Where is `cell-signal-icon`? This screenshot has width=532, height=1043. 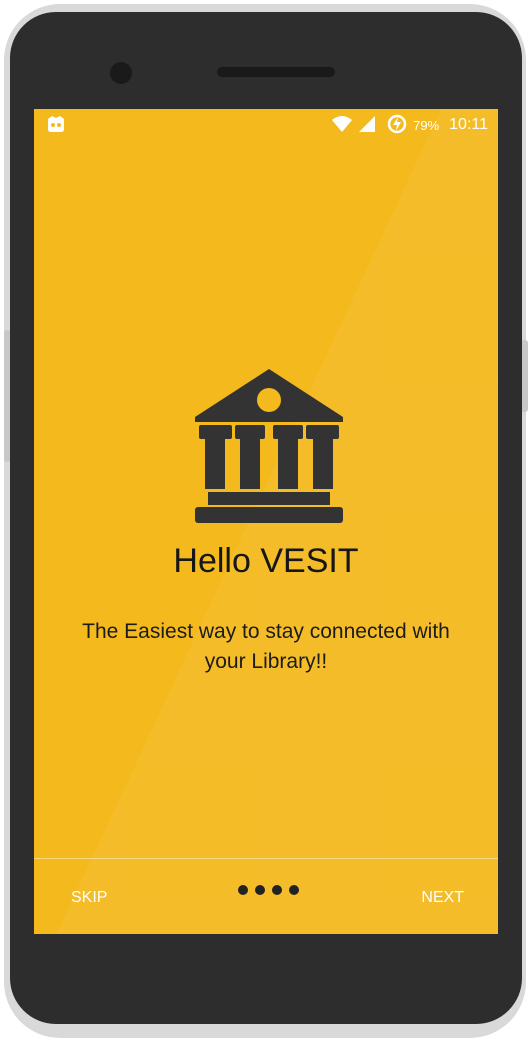 cell-signal-icon is located at coordinates (367, 125).